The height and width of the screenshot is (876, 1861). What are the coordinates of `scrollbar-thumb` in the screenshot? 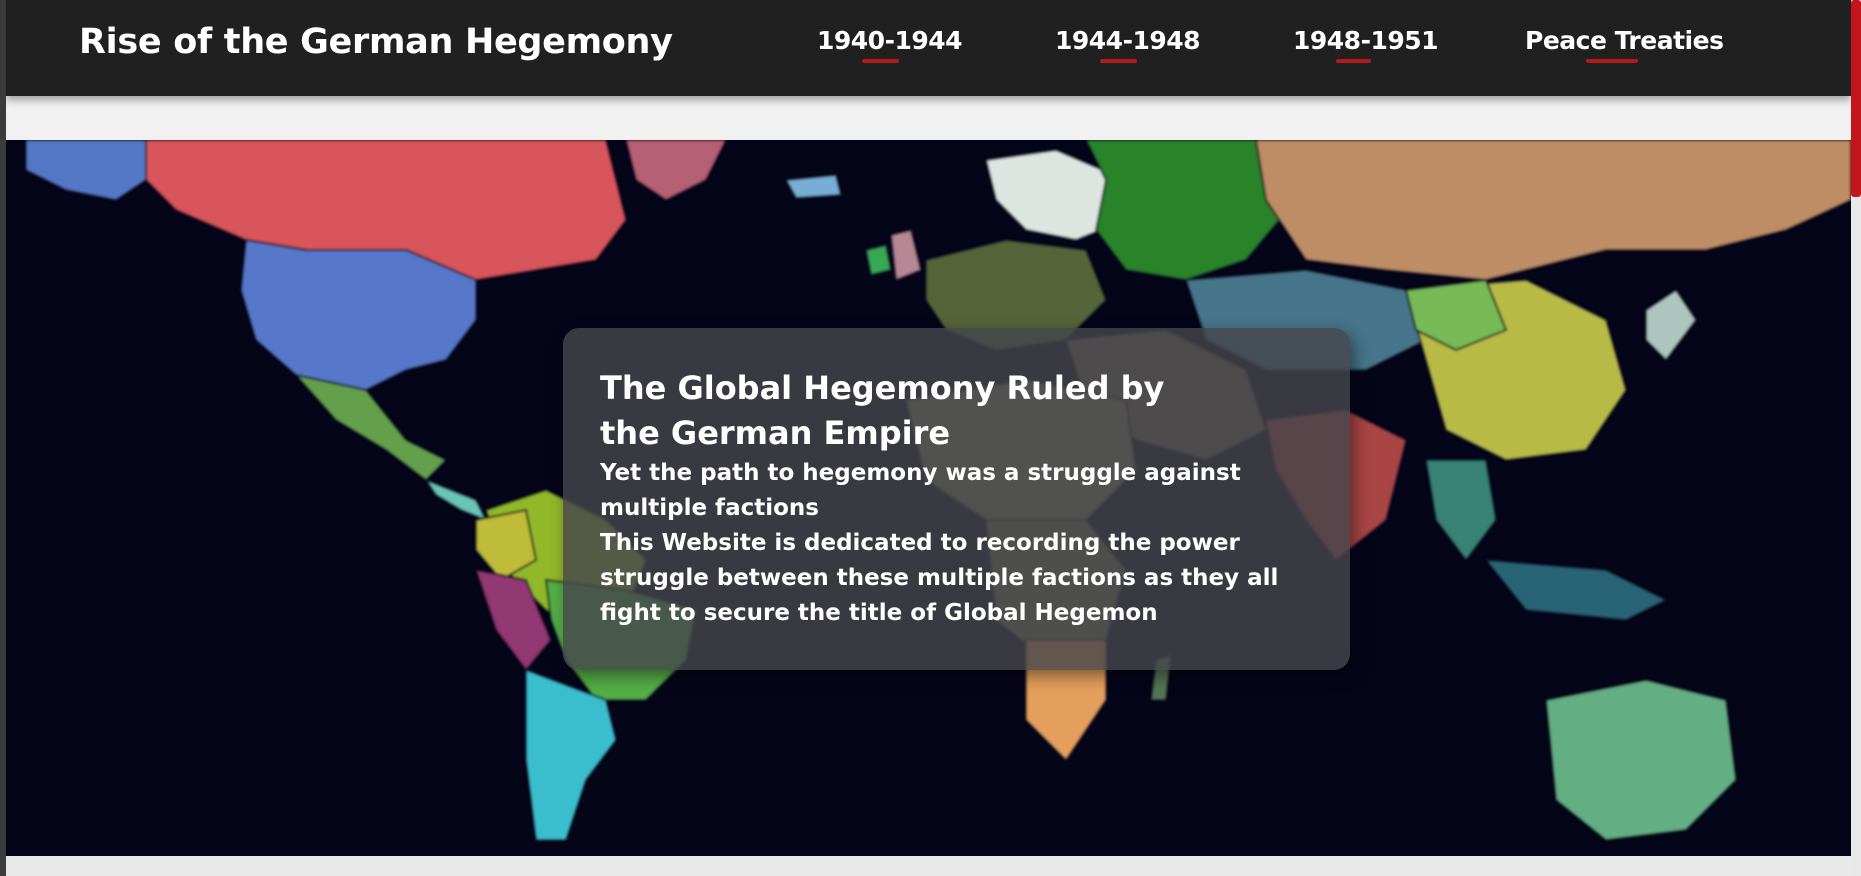 It's located at (1856, 98).